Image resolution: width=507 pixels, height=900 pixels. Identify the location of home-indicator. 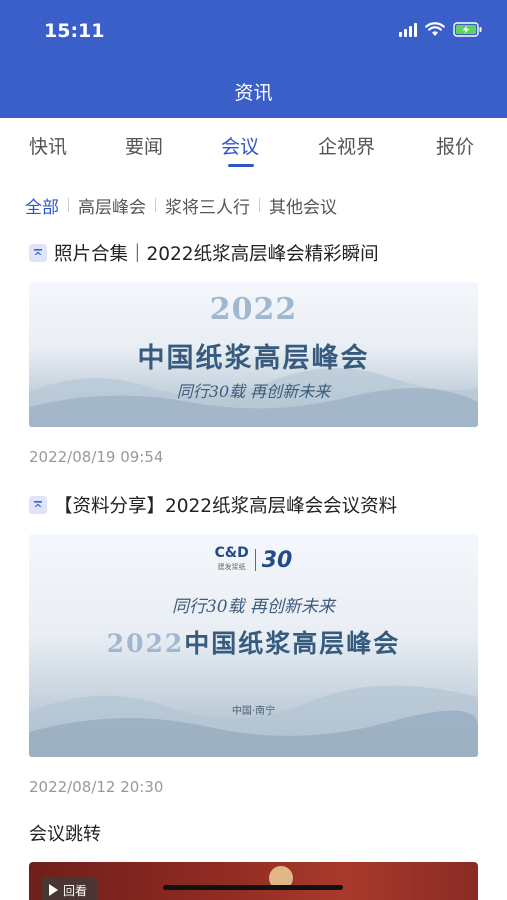
(253, 887).